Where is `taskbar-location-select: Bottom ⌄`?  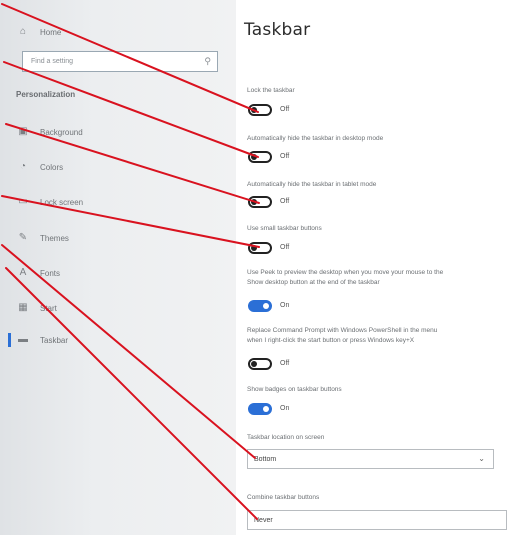
taskbar-location-select: Bottom ⌄ is located at coordinates (370, 459).